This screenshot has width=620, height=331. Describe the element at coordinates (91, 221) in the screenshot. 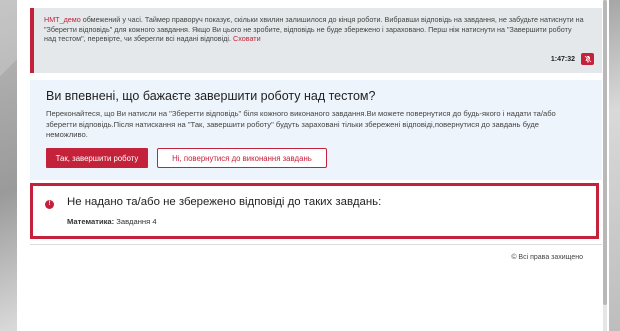

I see `subject-label: Математика:` at that location.